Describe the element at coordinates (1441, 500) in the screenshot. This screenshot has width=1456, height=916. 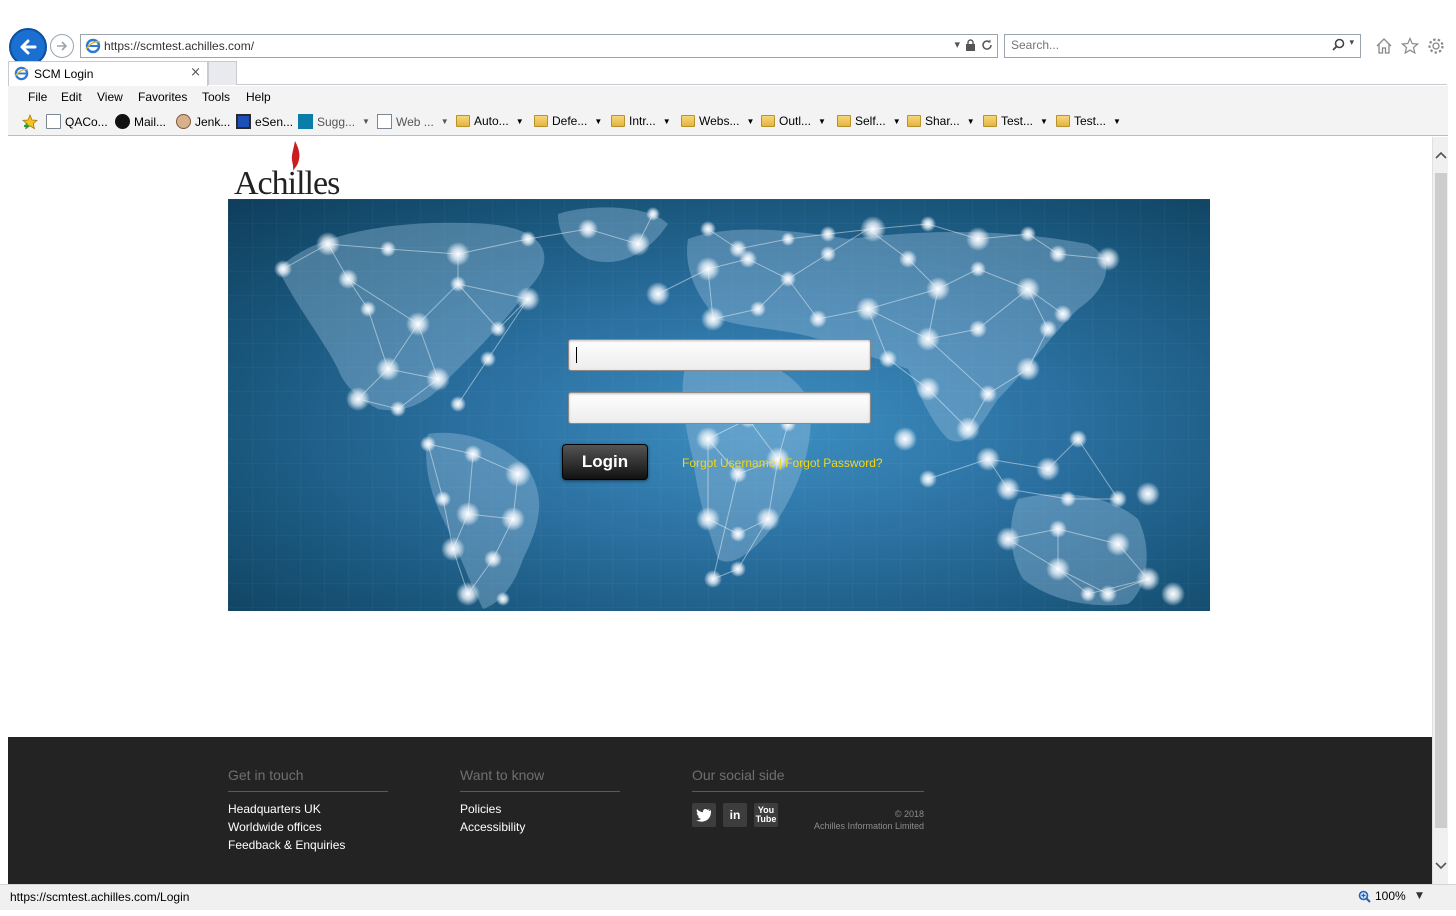
I see `scroll-thumb` at that location.